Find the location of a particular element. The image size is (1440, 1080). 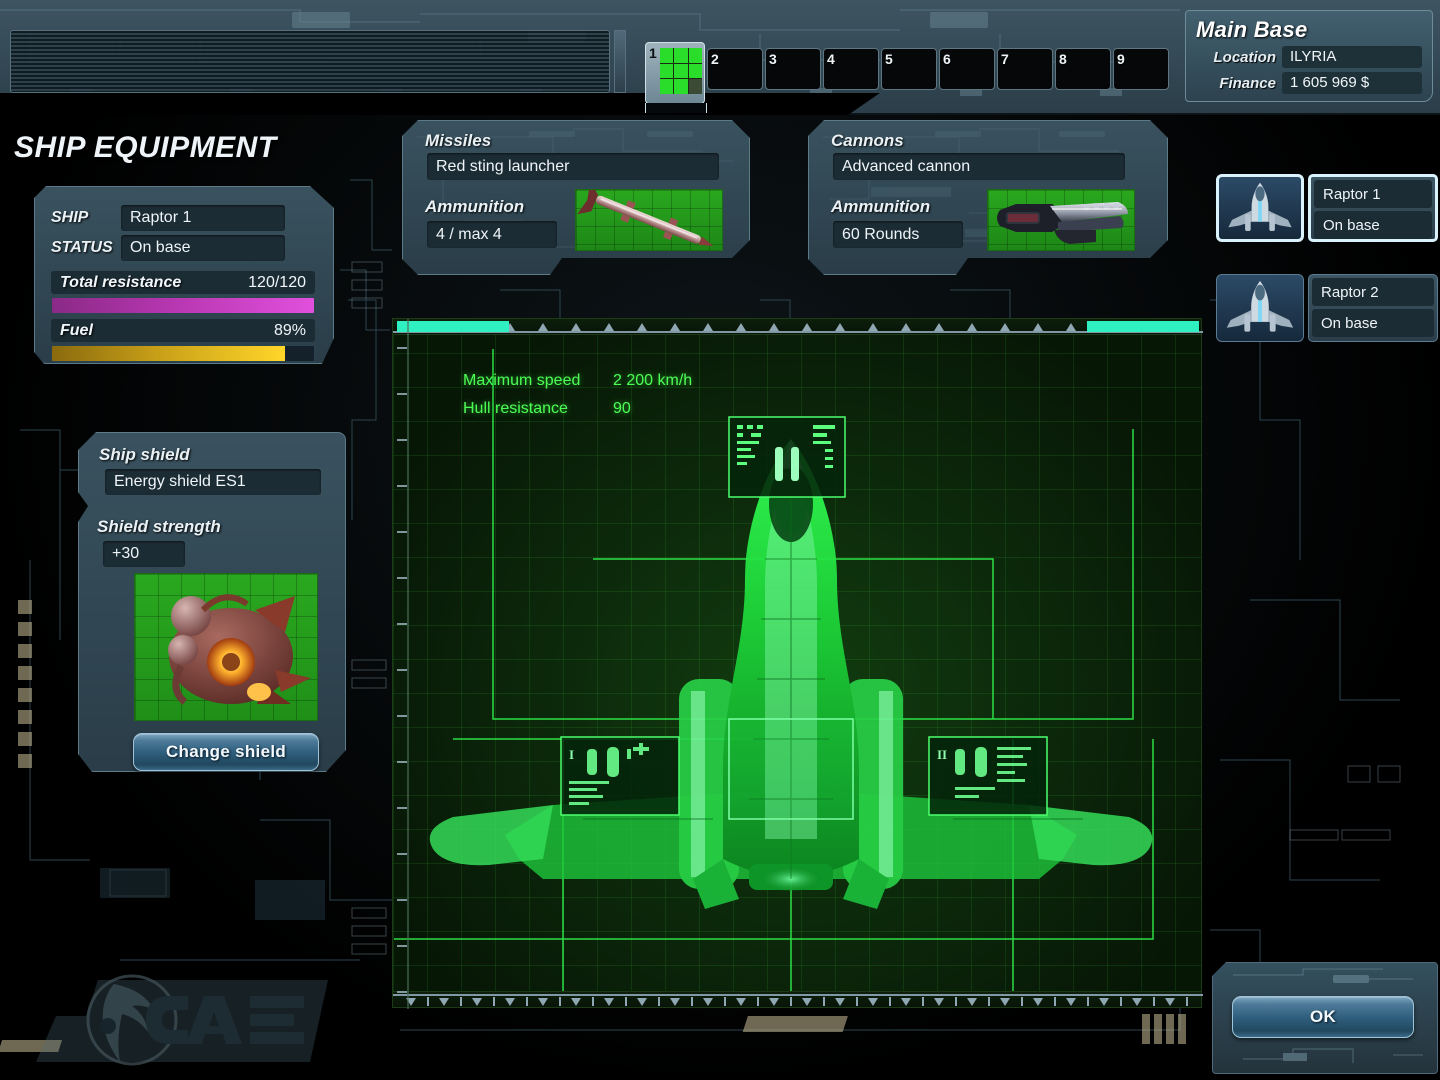

location-label: Location is located at coordinates (1245, 57).